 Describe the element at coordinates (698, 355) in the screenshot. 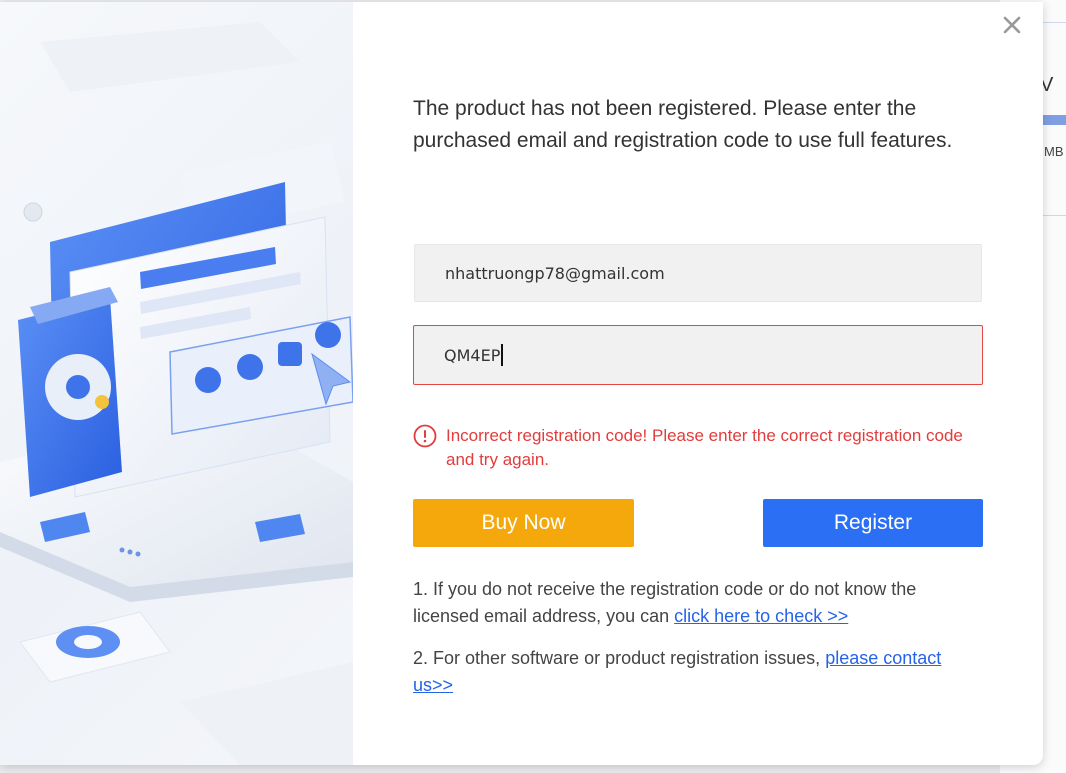

I see `registration-code-field: QM4EP` at that location.